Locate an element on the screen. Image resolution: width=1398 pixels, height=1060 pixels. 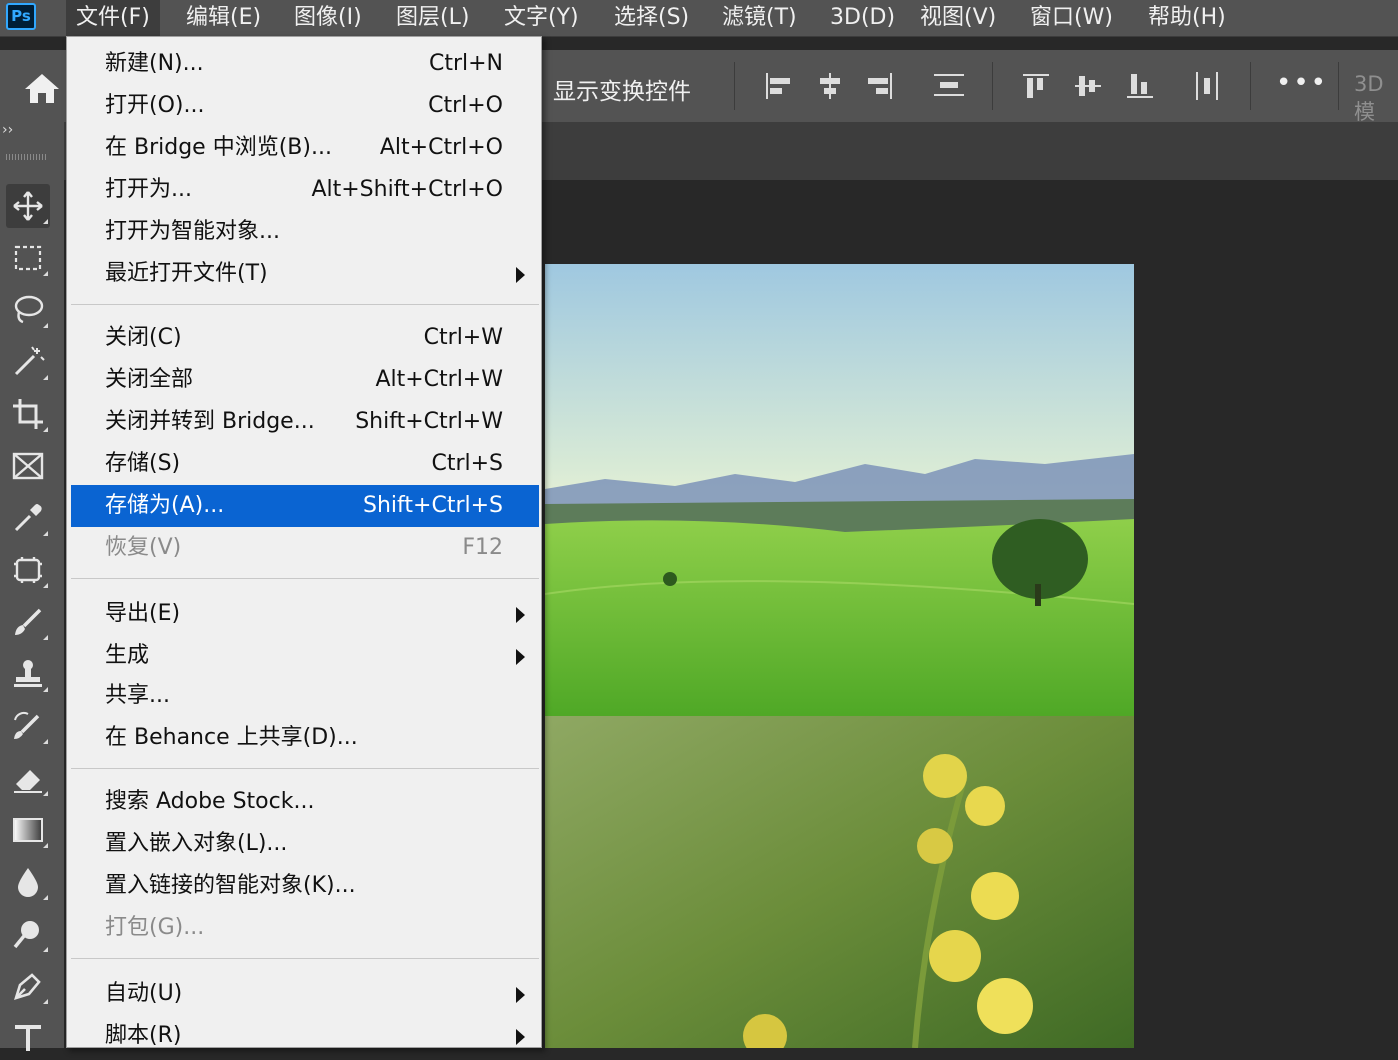
collapse-panel-icon: ›› is located at coordinates (7, 130).